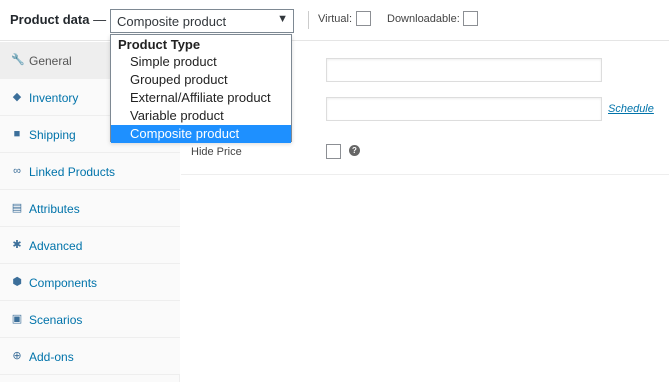 This screenshot has height=382, width=669. Describe the element at coordinates (216, 152) in the screenshot. I see `hide-price-label: Hide Price` at that location.